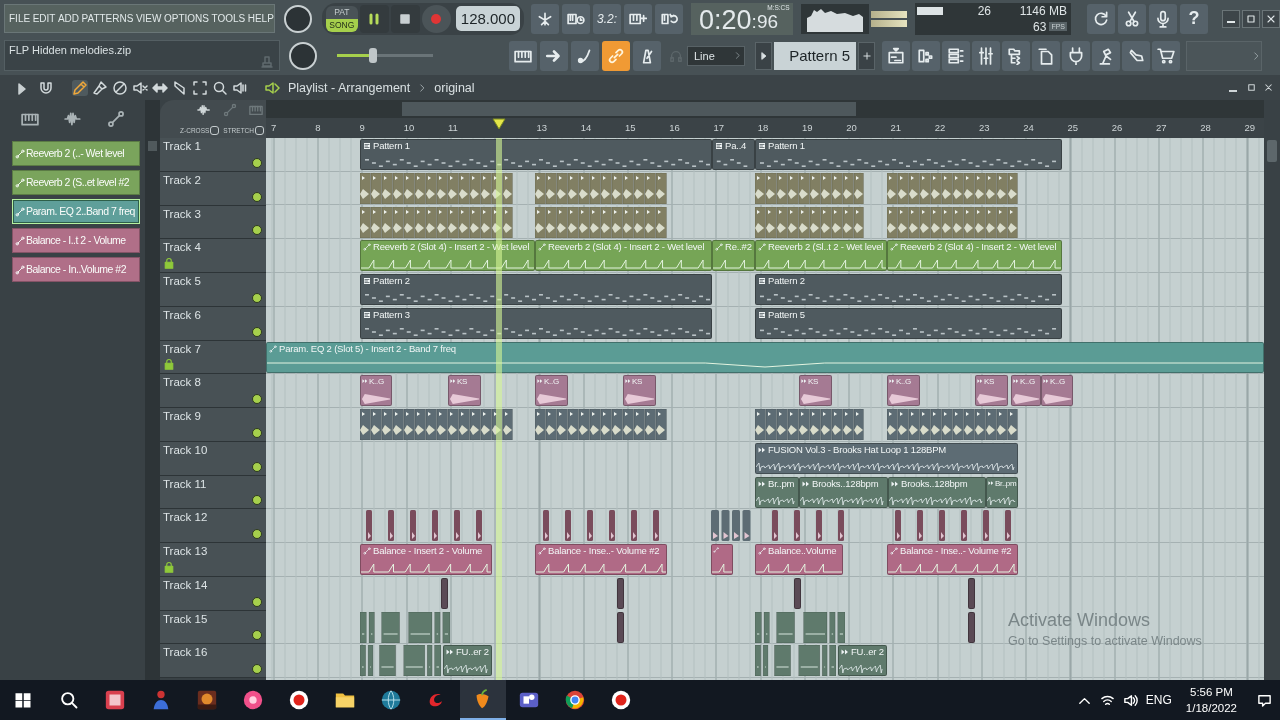  I want to click on track-header: Track 12, so click(213, 526).